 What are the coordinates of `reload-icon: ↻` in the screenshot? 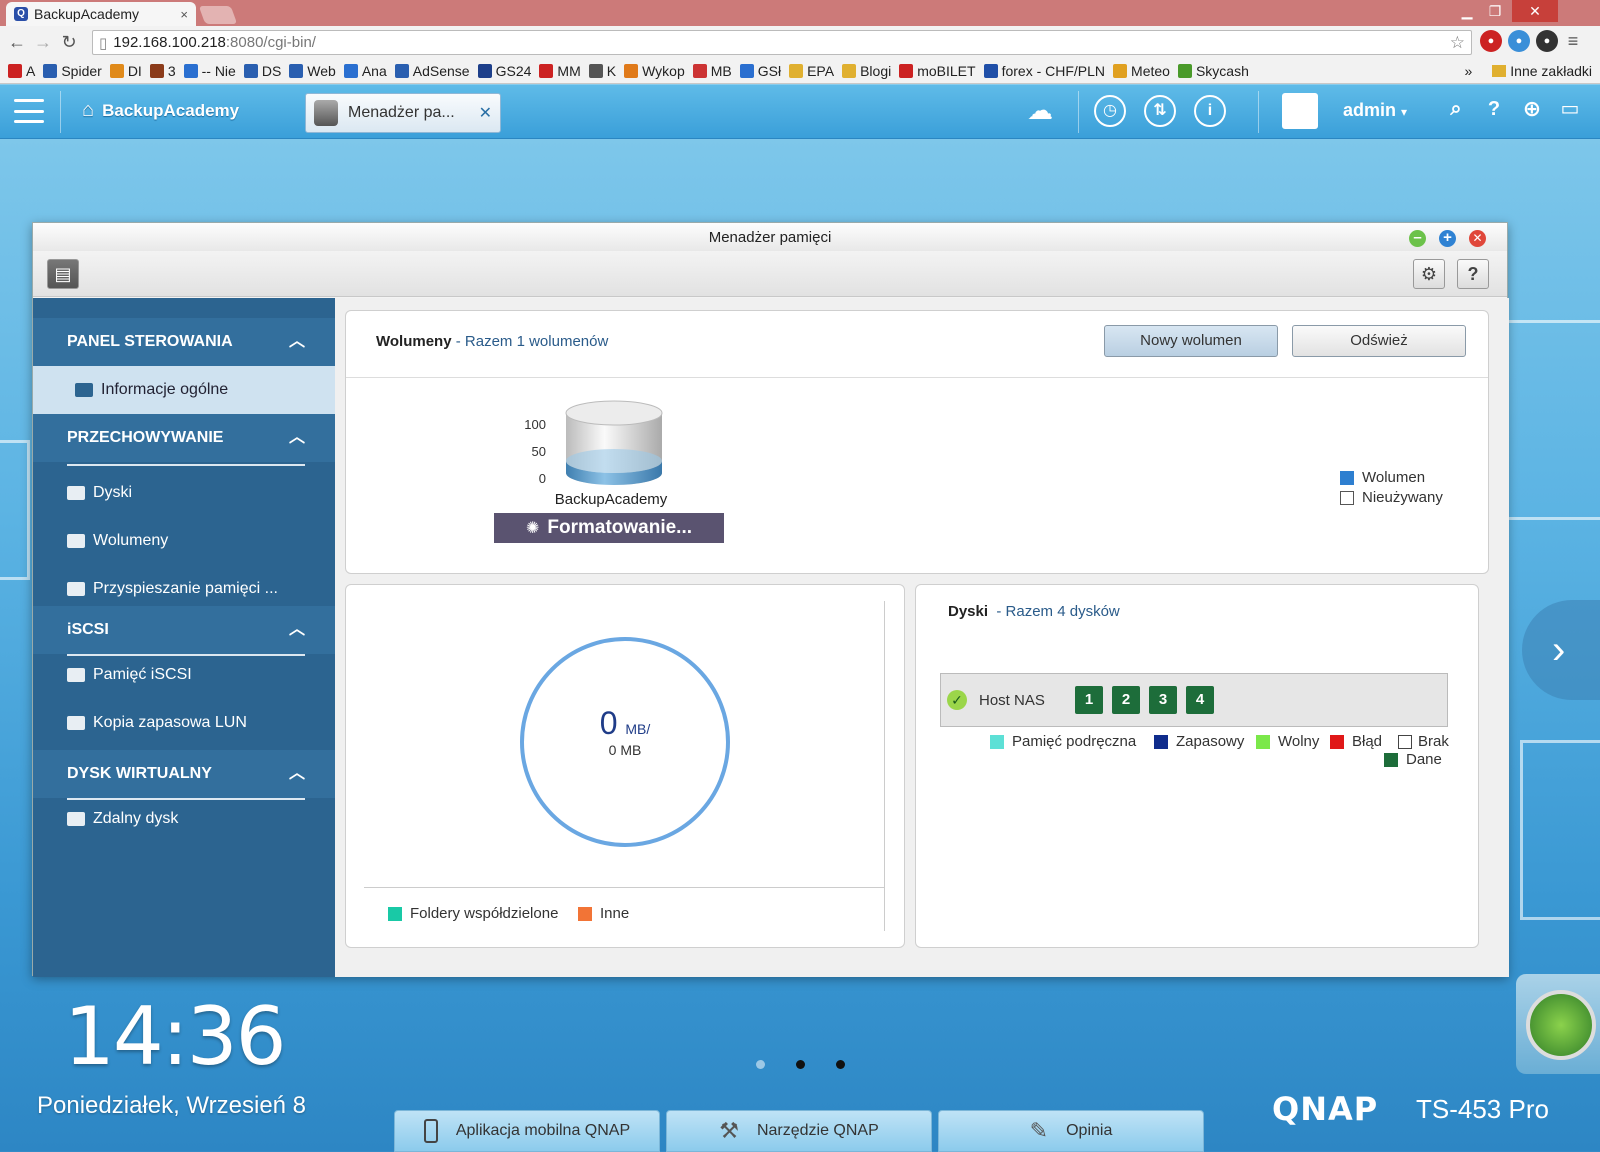 It's located at (69, 42).